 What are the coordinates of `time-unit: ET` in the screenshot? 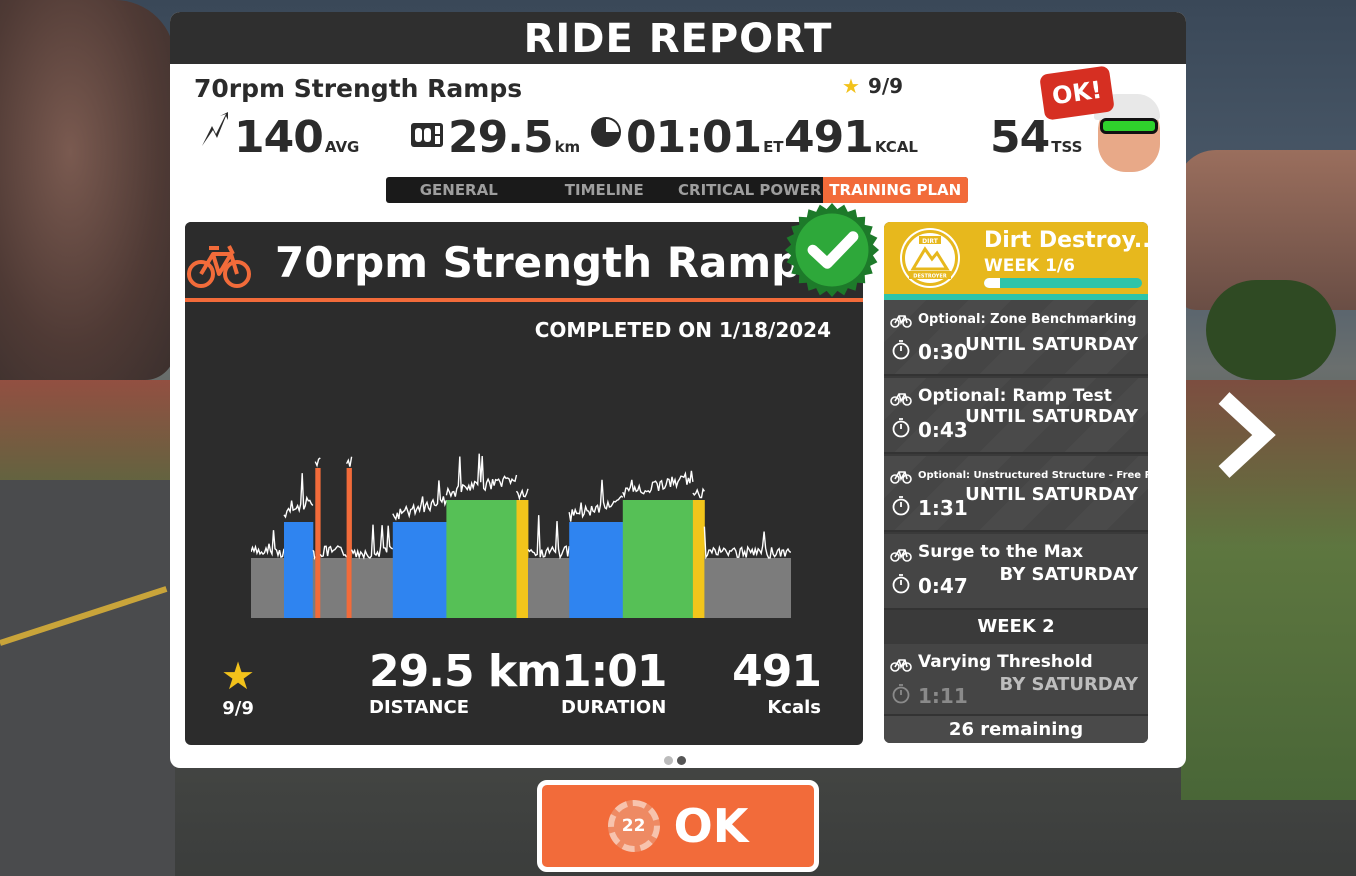 It's located at (773, 147).